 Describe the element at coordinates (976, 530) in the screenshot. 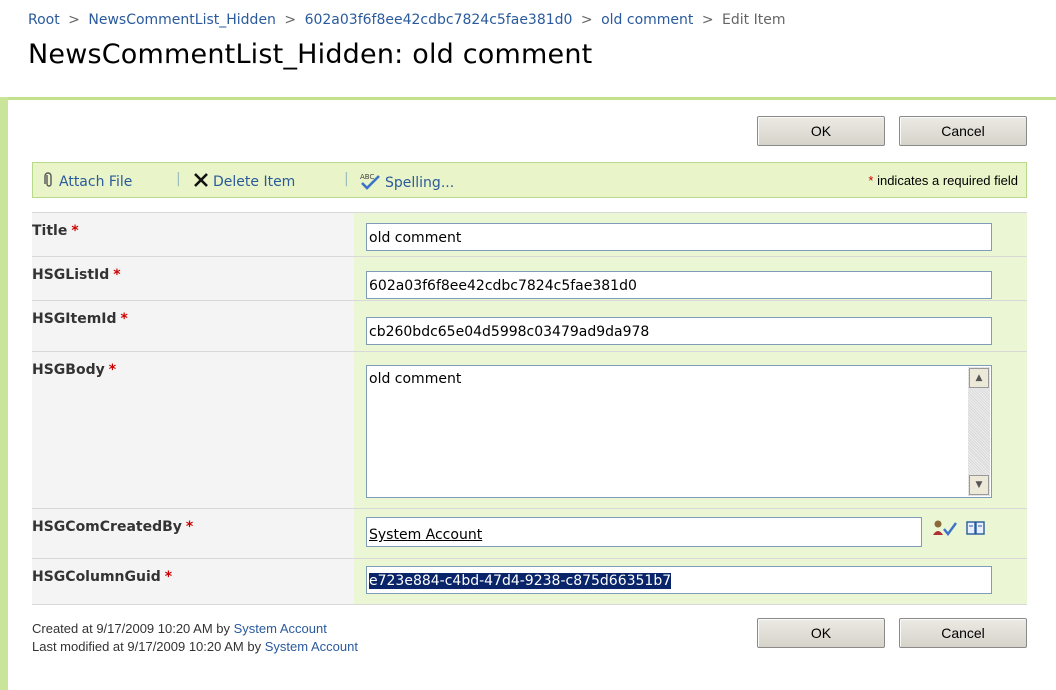

I see `address-book-icon` at that location.